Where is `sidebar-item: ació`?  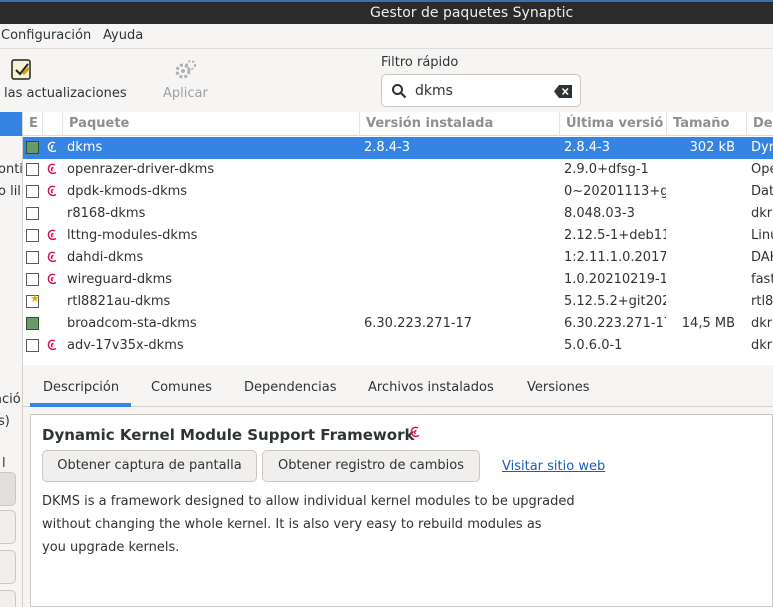 sidebar-item: ació is located at coordinates (10, 399).